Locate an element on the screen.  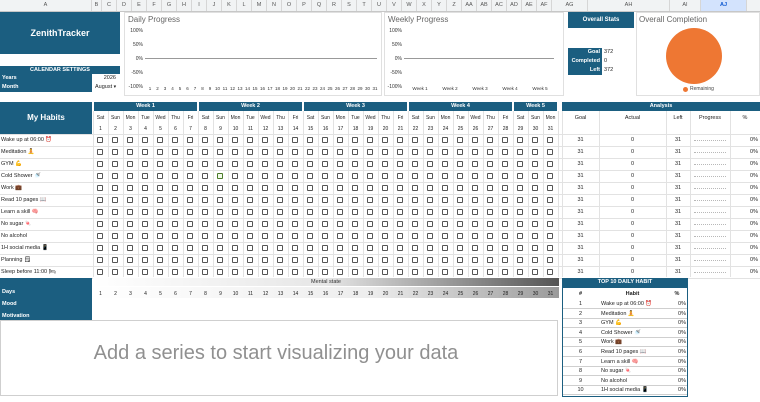
column-header-ab: AB is located at coordinates (484, 5).